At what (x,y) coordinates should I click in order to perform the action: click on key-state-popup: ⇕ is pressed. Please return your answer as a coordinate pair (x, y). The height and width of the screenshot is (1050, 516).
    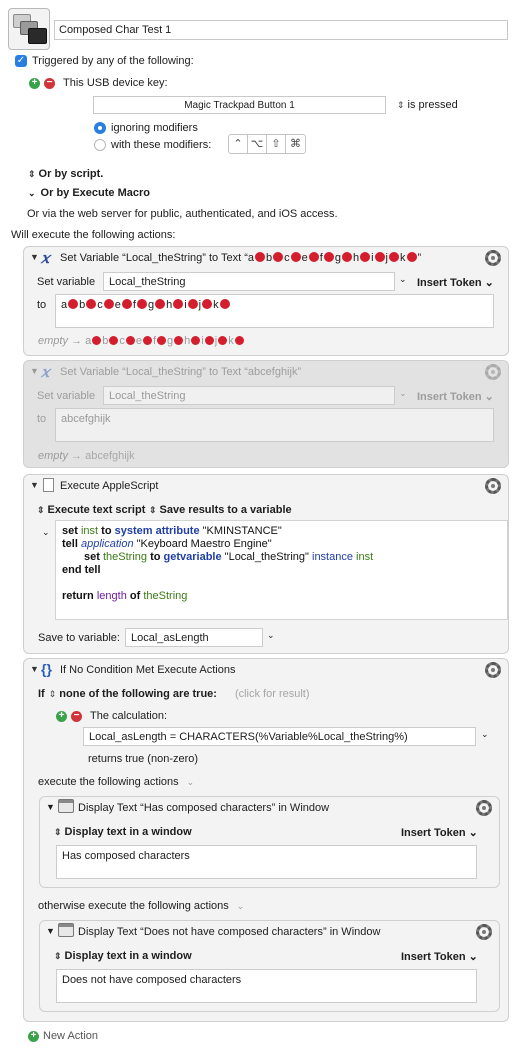
    Looking at the image, I should click on (427, 105).